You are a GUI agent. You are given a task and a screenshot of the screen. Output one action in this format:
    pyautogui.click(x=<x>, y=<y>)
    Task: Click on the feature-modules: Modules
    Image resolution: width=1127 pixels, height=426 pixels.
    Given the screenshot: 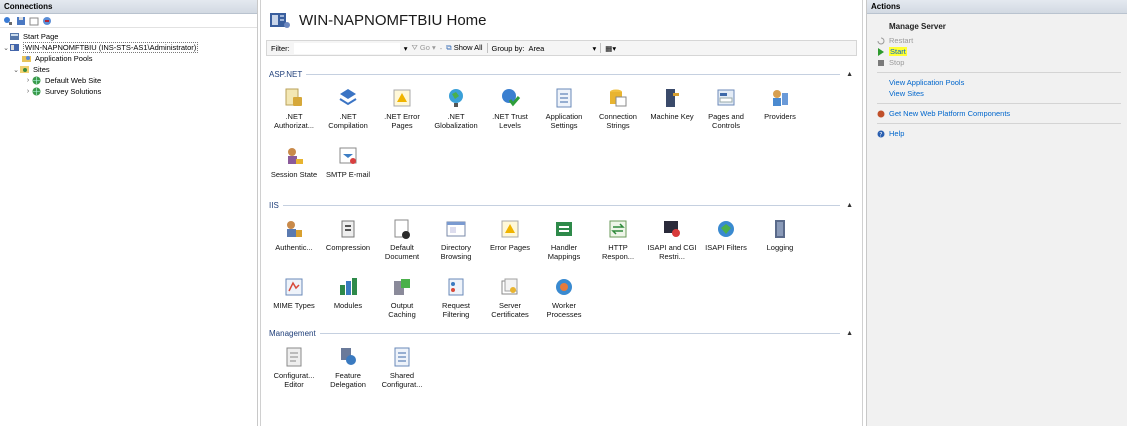 What is the action you would take?
    pyautogui.click(x=348, y=293)
    